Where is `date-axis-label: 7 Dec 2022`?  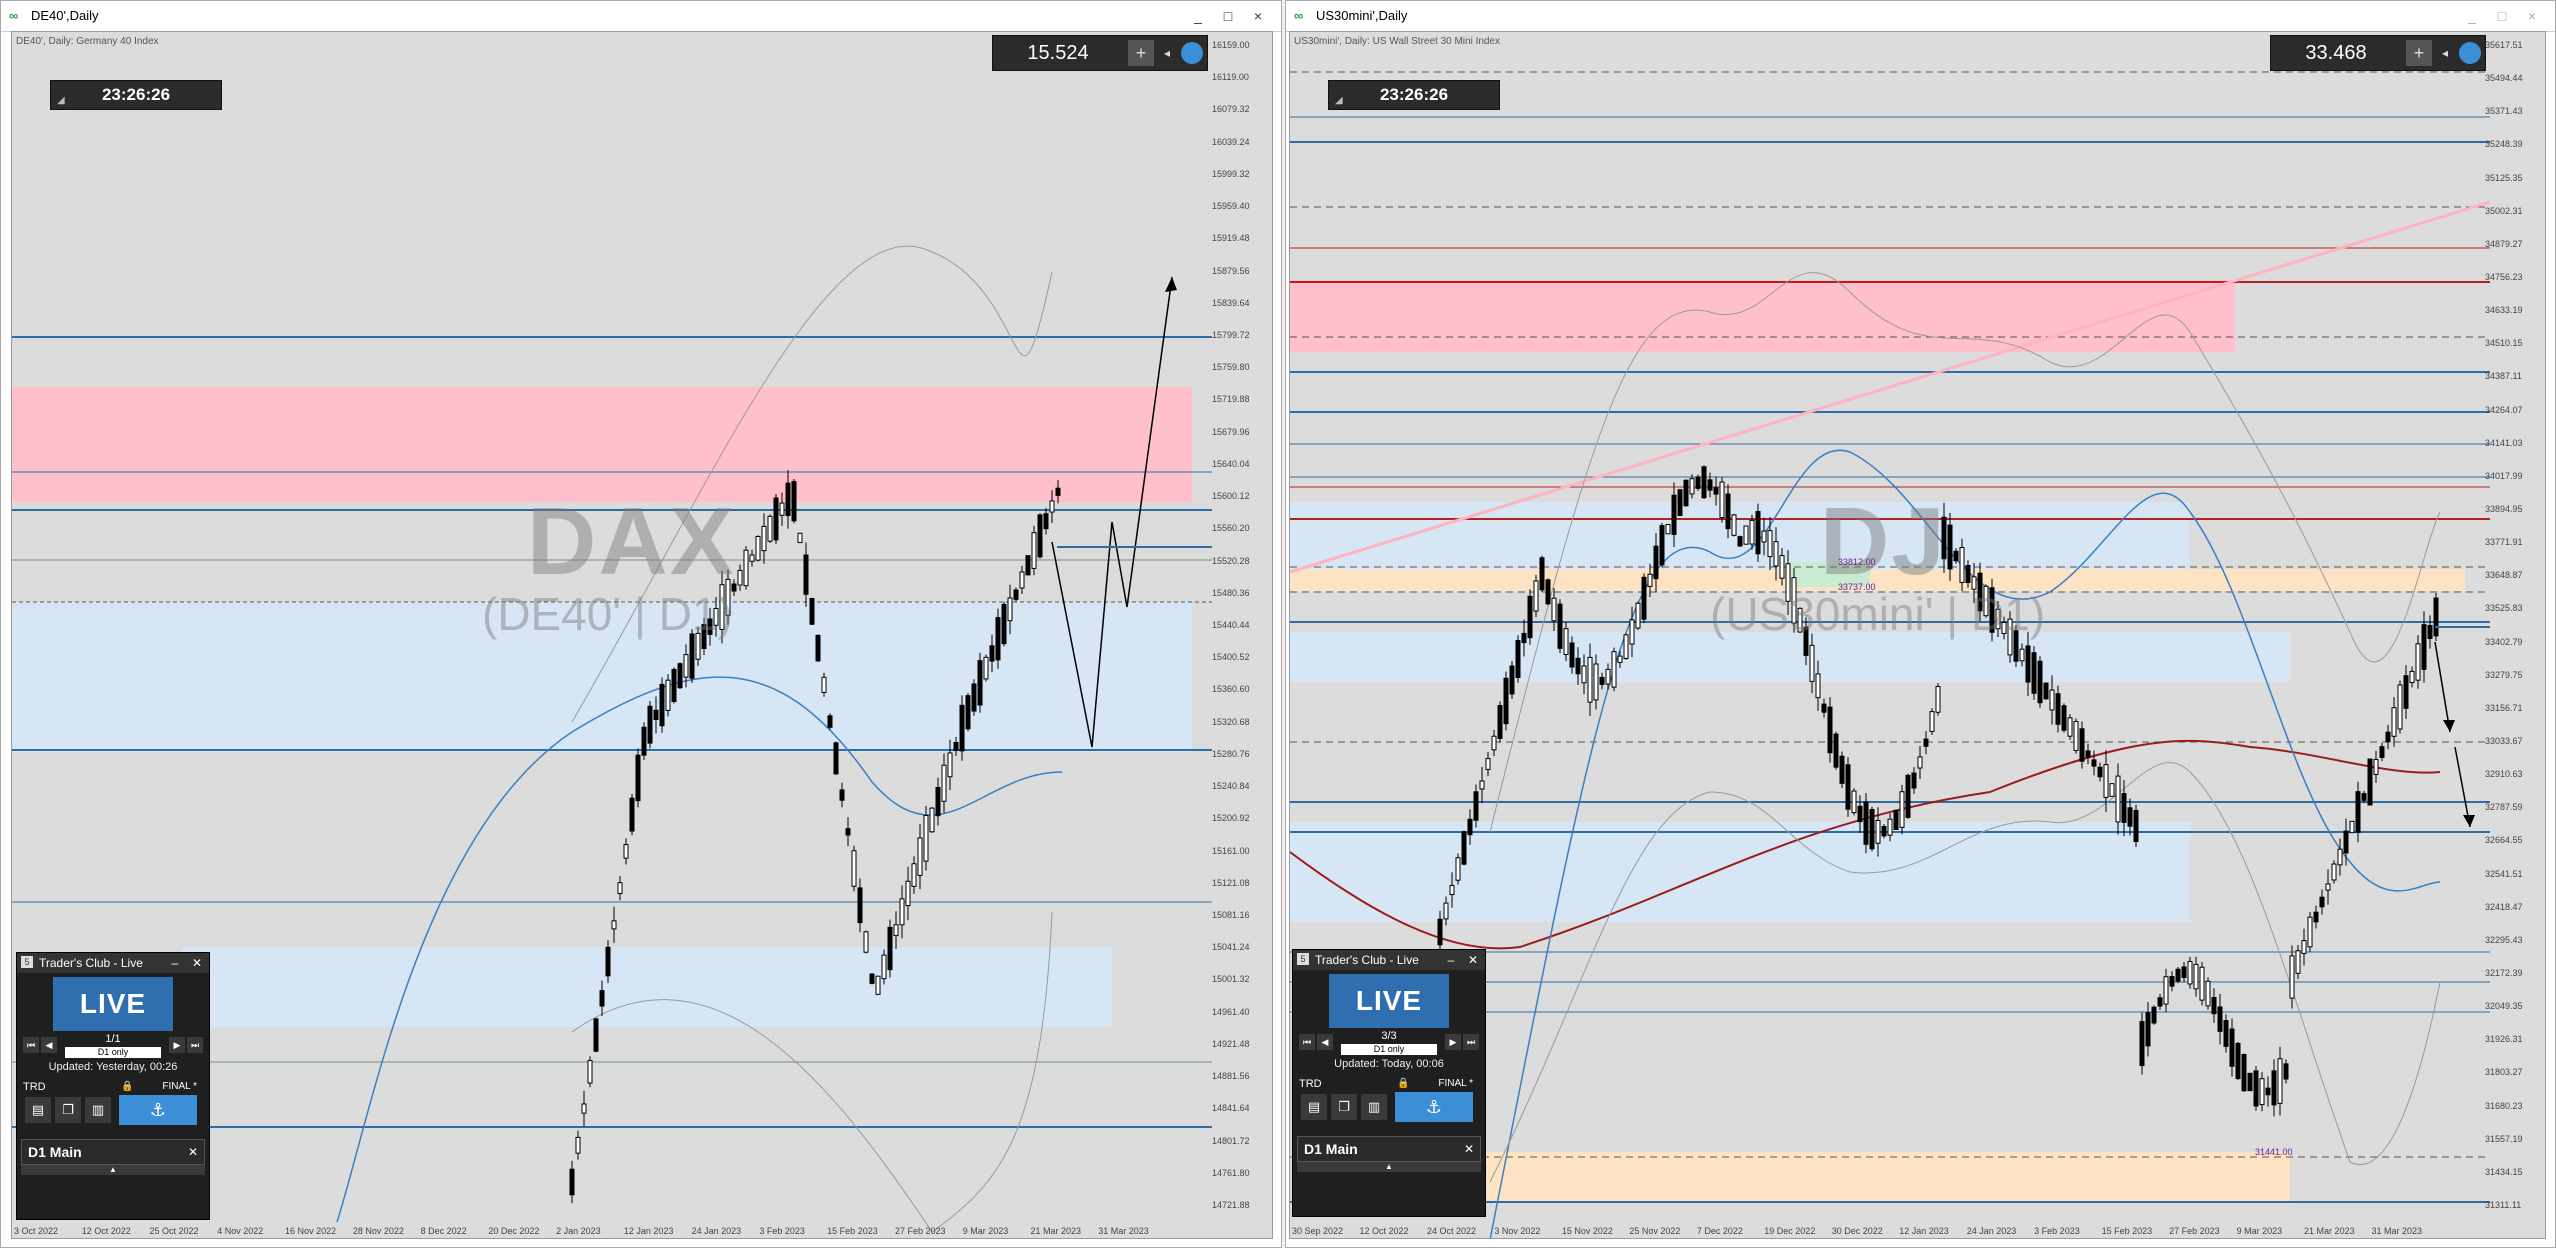 date-axis-label: 7 Dec 2022 is located at coordinates (1719, 1231).